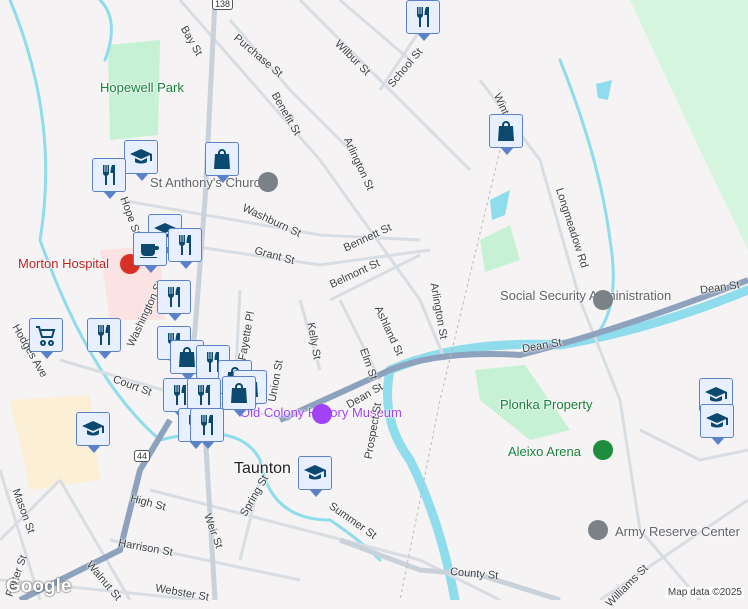  I want to click on google-logo: Google, so click(38, 587).